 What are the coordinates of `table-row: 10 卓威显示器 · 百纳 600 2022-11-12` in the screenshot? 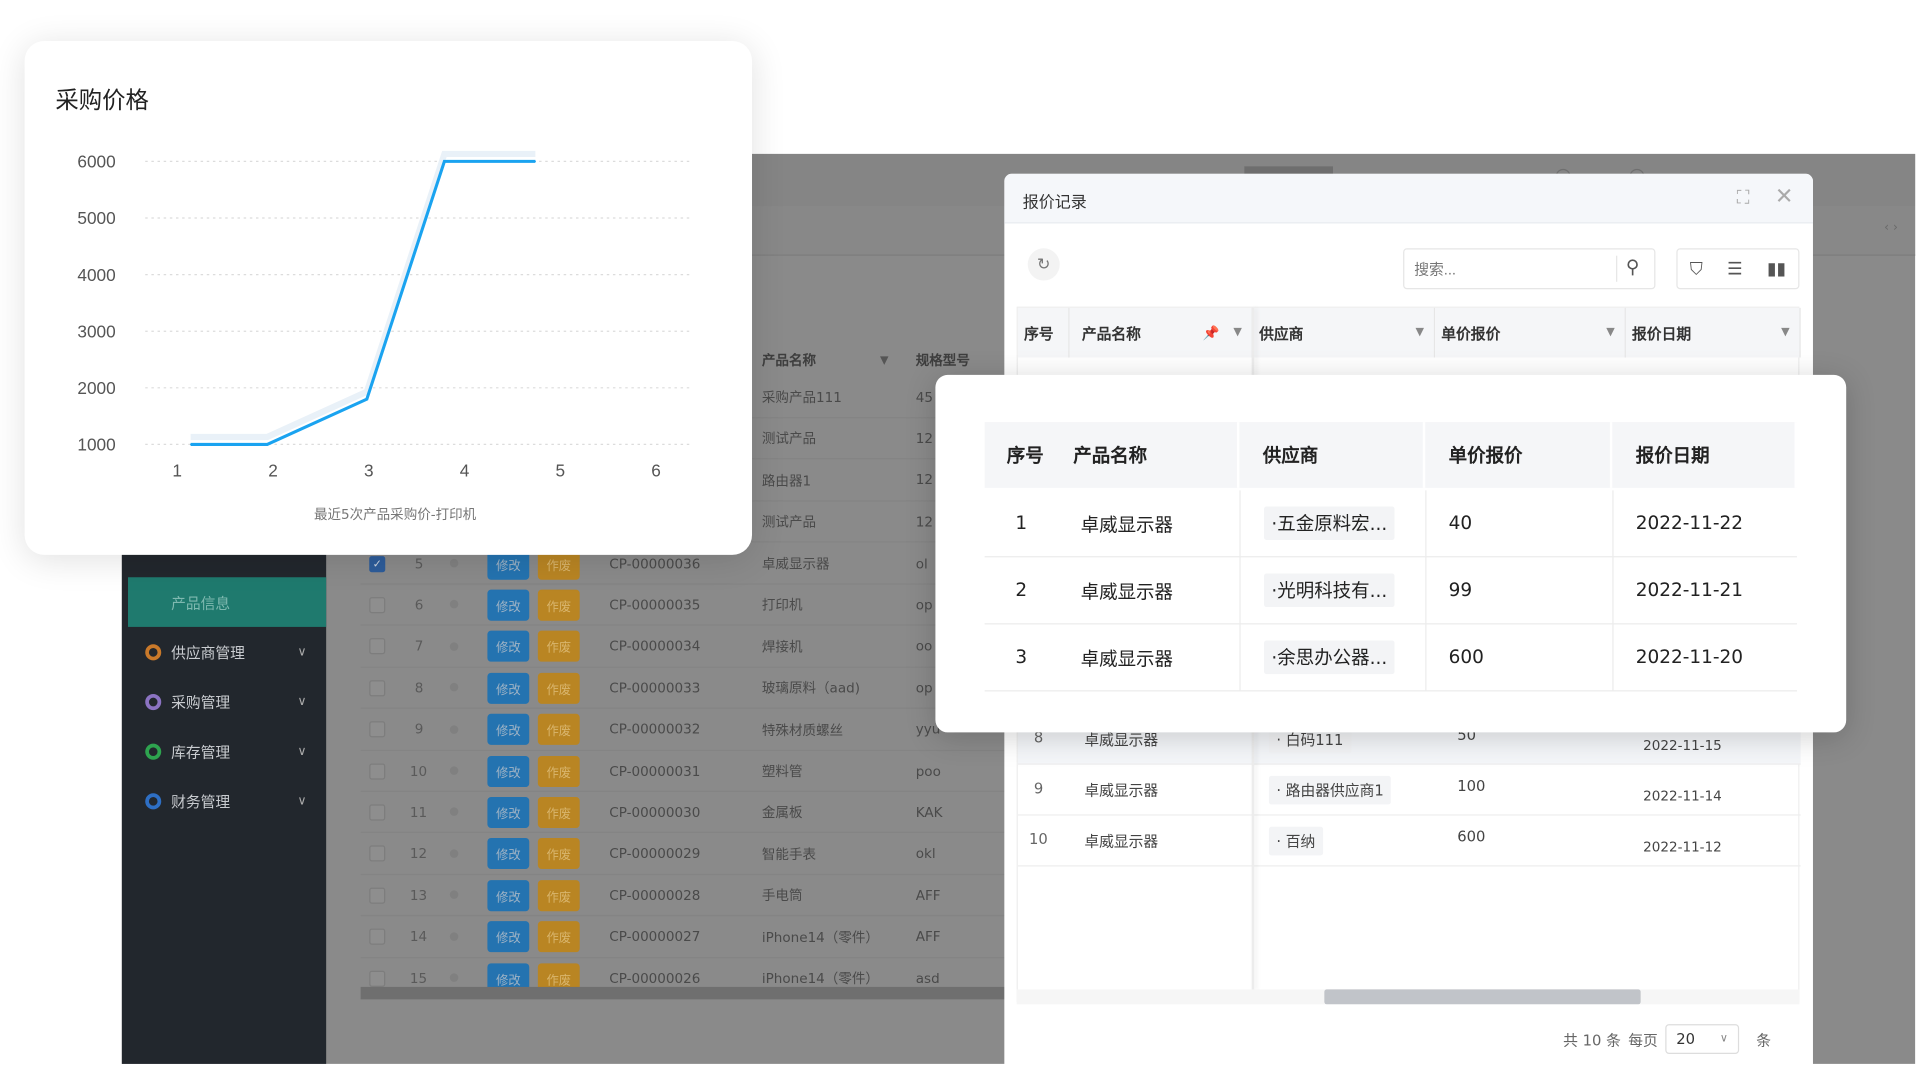 It's located at (1409, 841).